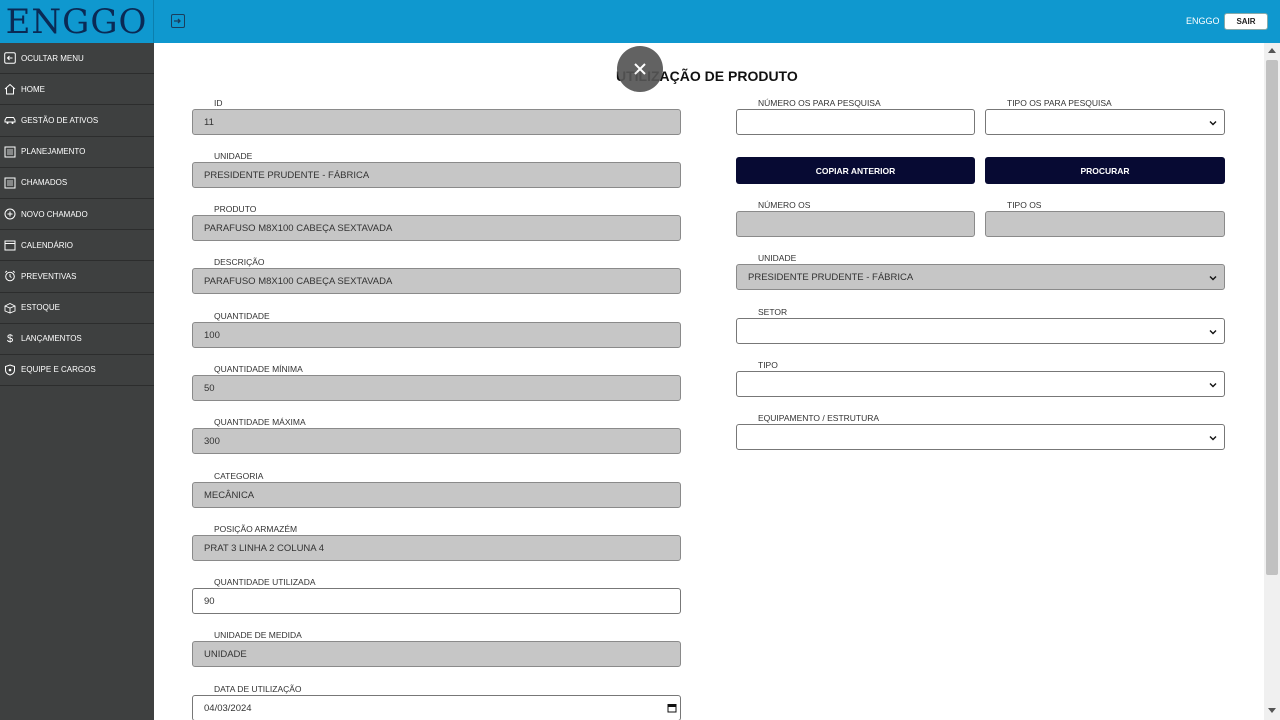  Describe the element at coordinates (1024, 205) in the screenshot. I see `tipo-os-label: TIPO OS` at that location.